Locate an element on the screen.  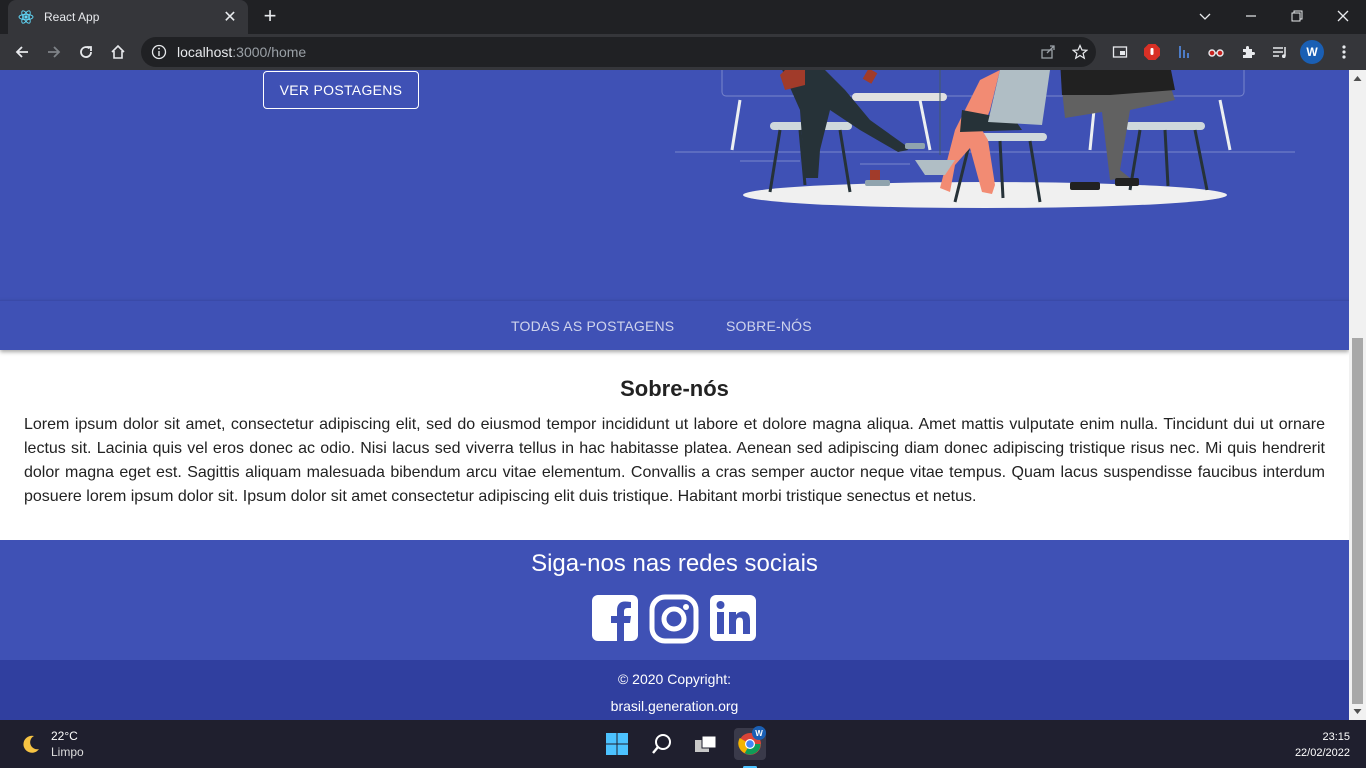
nav-tabs-bar: TODAS AS POSTAGENS SOBRE-NÓS is located at coordinates (674, 325).